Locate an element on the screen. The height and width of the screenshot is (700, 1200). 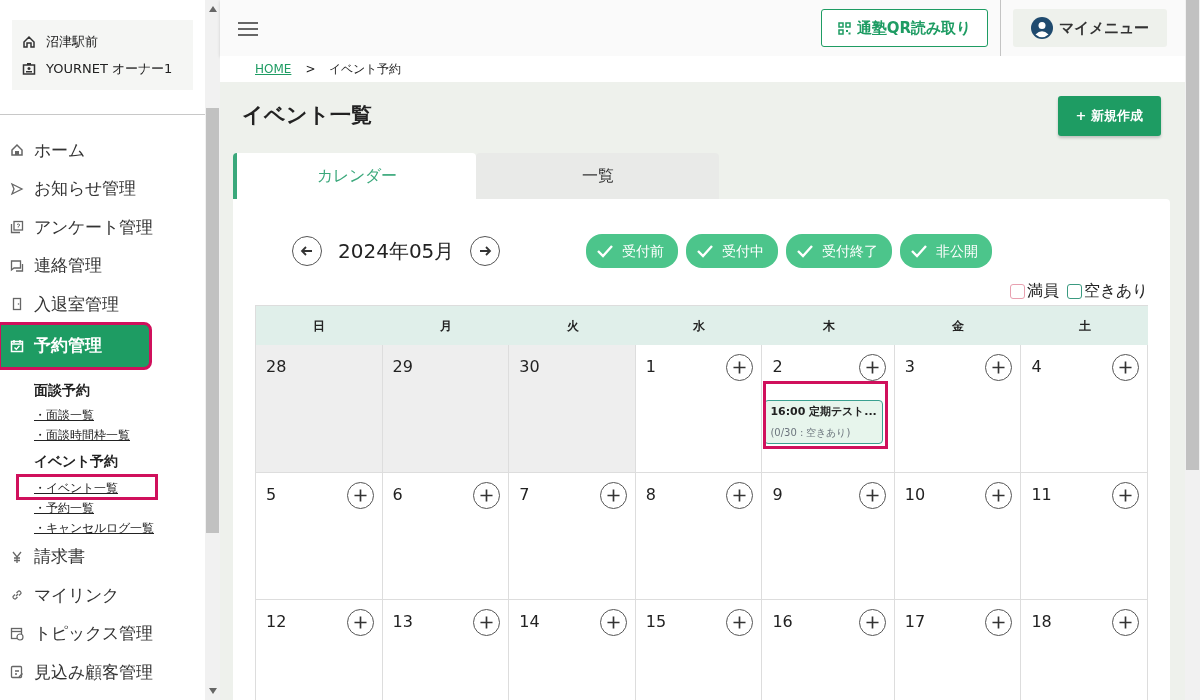
day-number: 1 is located at coordinates (650, 367).